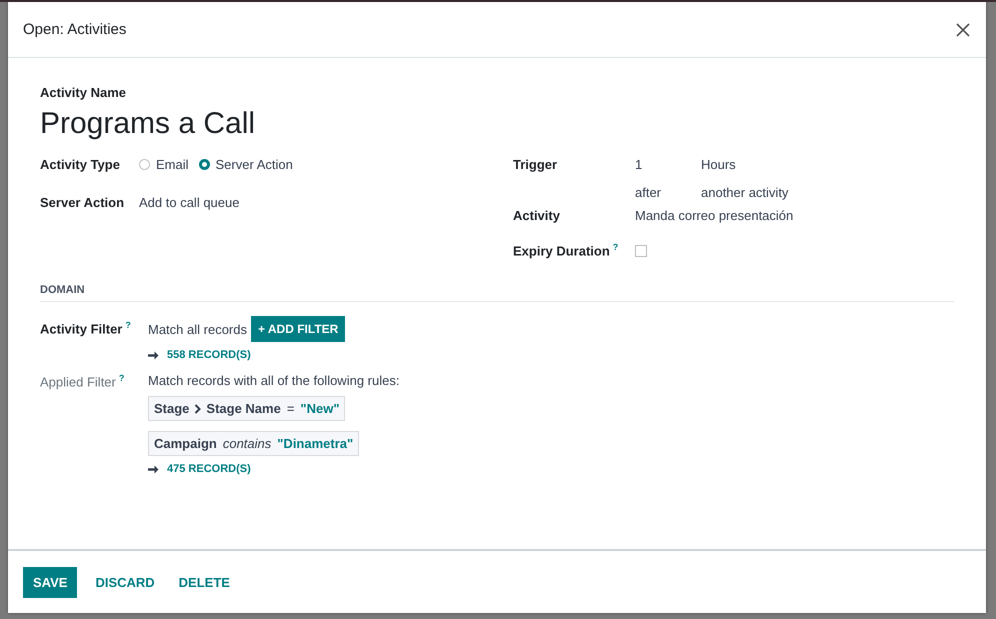 This screenshot has height=619, width=996. Describe the element at coordinates (148, 124) in the screenshot. I see `activity-name: Programs a Call` at that location.